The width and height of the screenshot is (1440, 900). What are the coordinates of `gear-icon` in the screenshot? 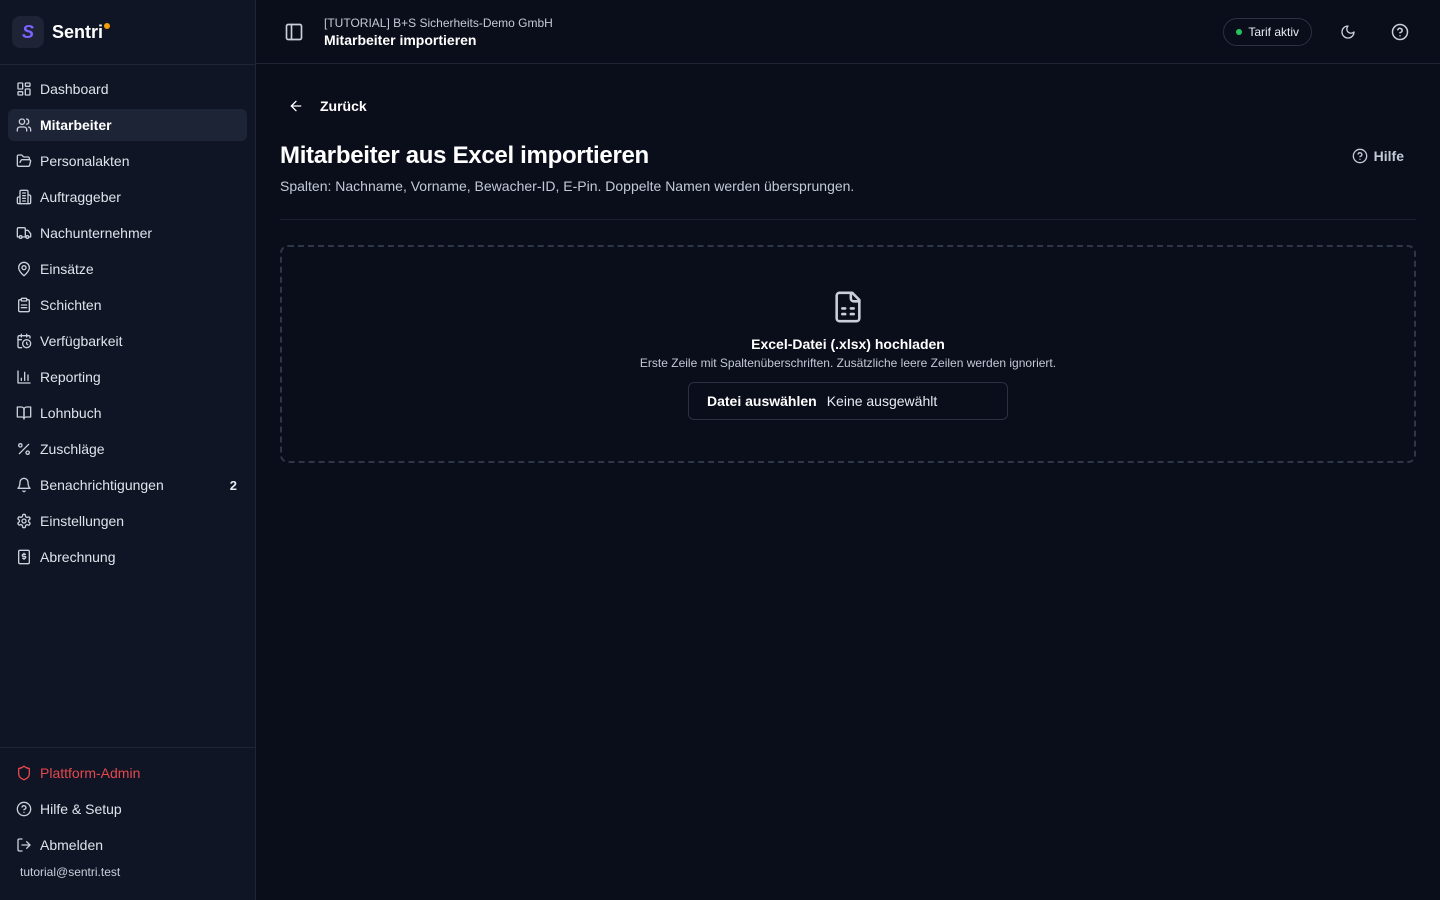 It's located at (24, 521).